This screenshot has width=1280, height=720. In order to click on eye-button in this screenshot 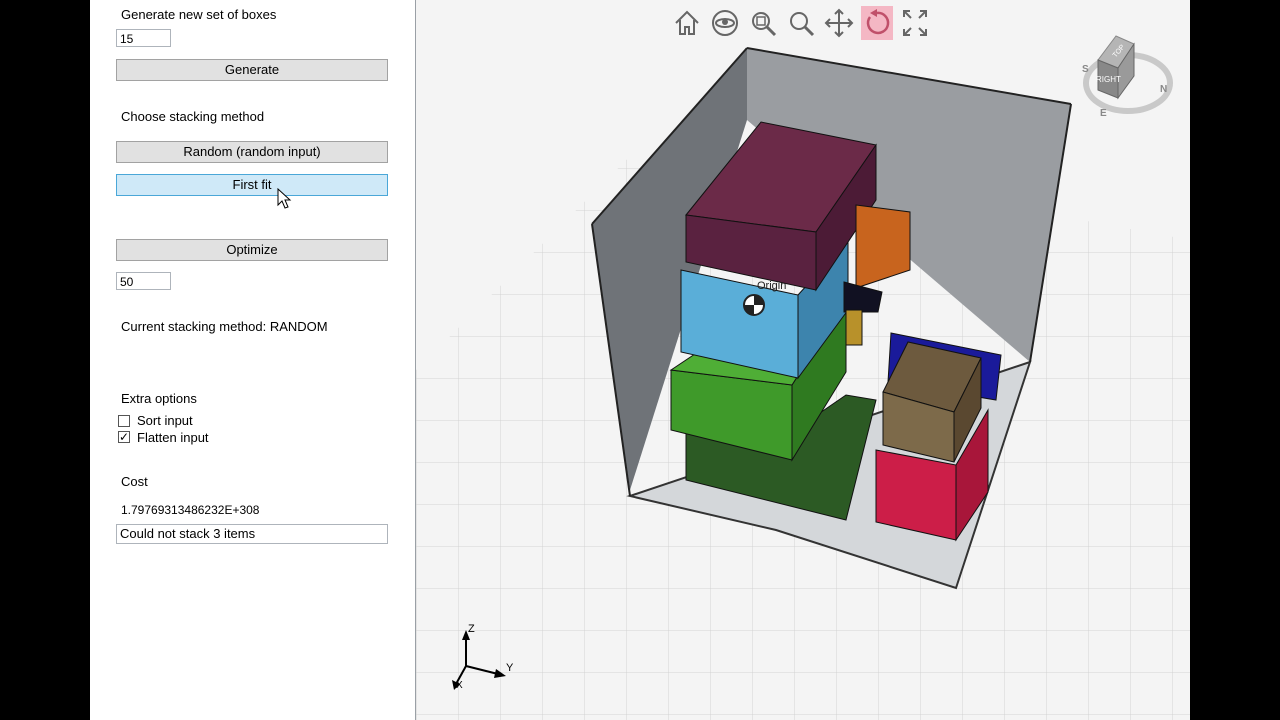, I will do `click(725, 23)`.